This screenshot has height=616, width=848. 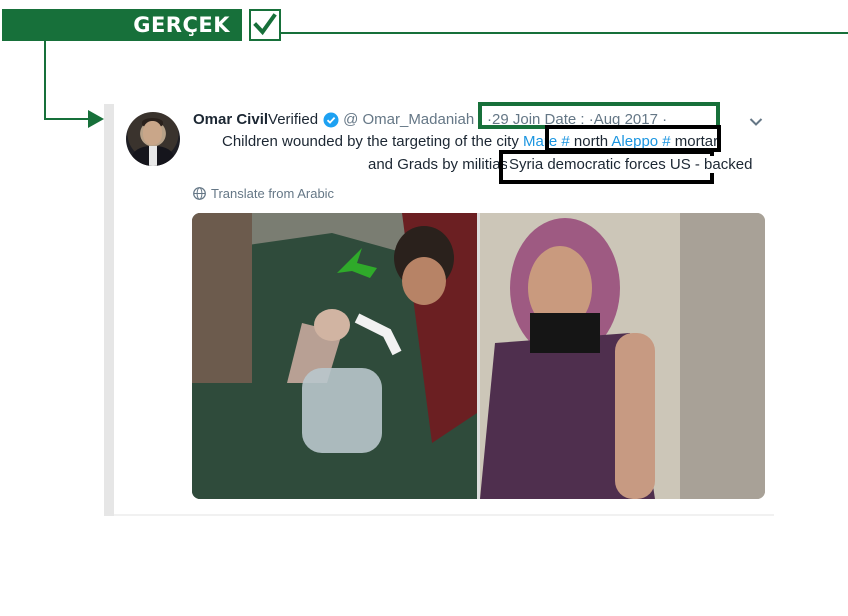 What do you see at coordinates (199, 193) in the screenshot?
I see `globe-icon` at bounding box center [199, 193].